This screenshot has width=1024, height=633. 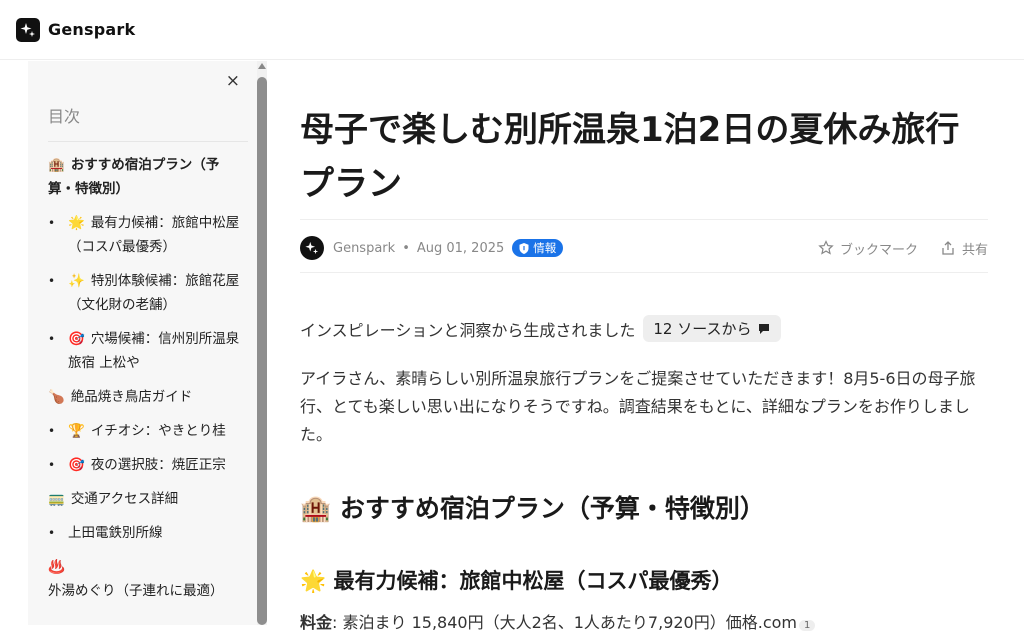 What do you see at coordinates (154, 293) in the screenshot?
I see `toc-item-label: 特別体験候補：旅館花屋（文化財の老舗）` at bounding box center [154, 293].